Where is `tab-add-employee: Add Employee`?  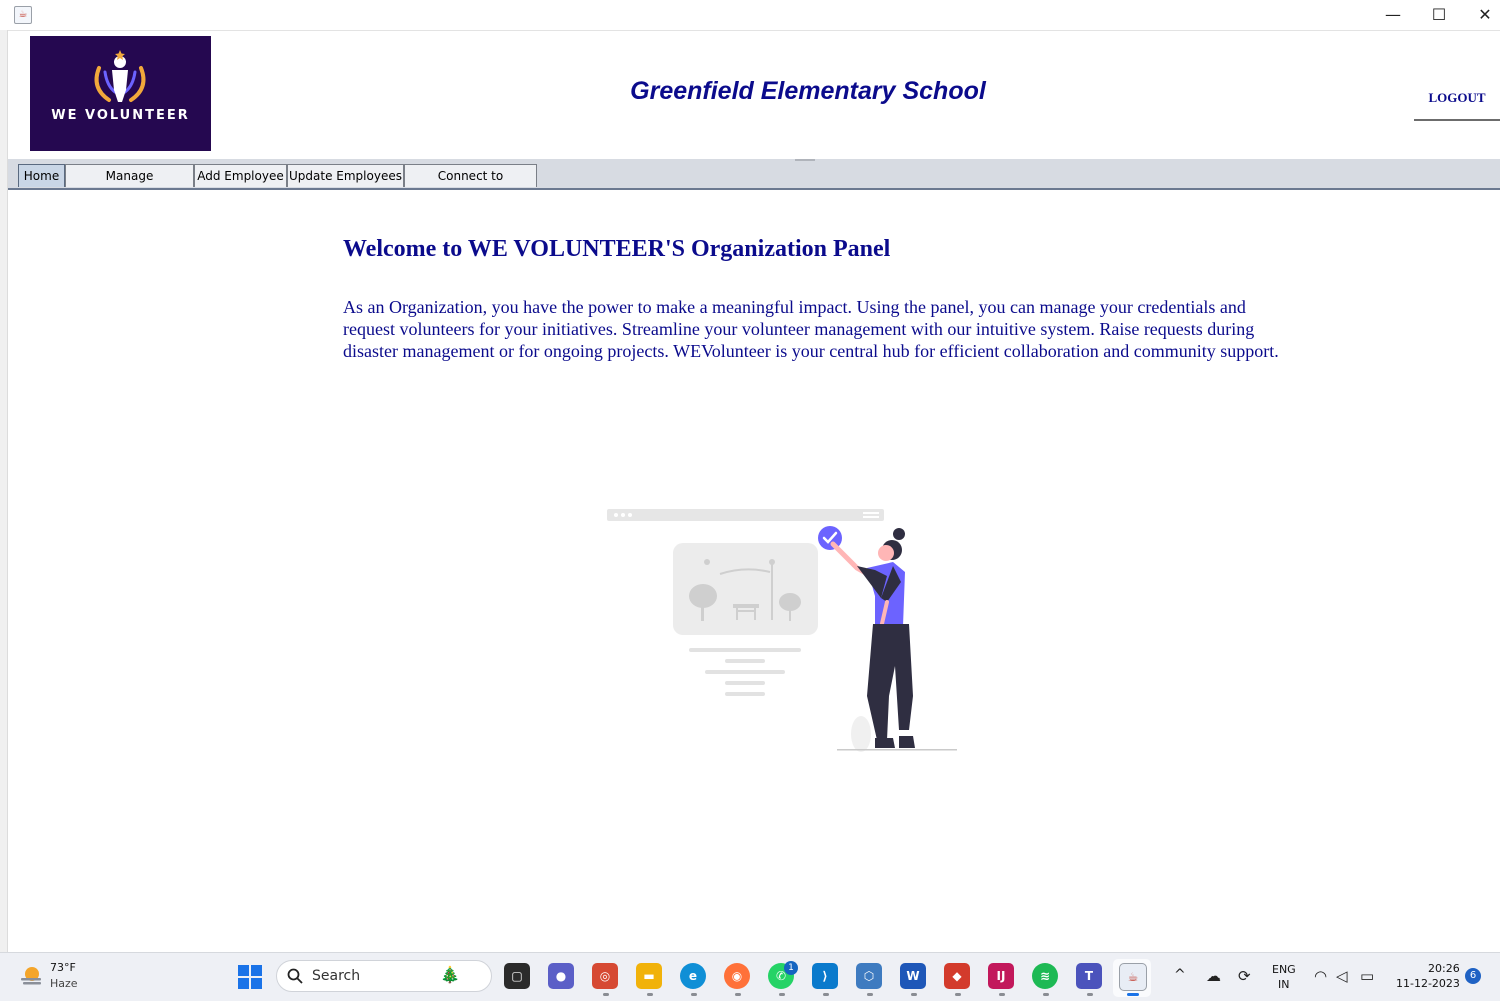 tab-add-employee: Add Employee is located at coordinates (240, 175).